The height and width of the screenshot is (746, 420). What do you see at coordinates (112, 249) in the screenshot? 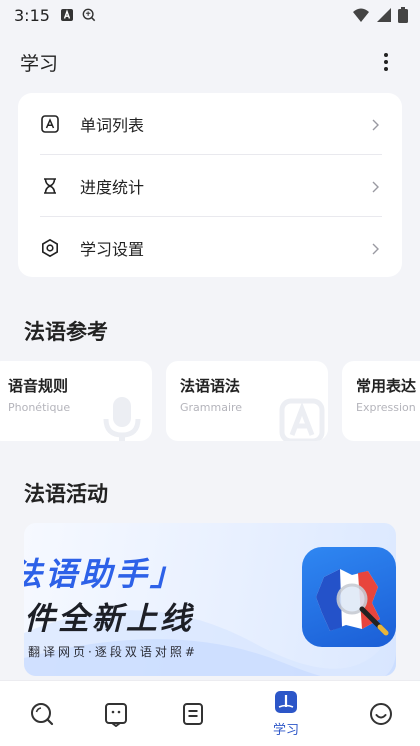
I see `menu-item-label: 学习设置` at bounding box center [112, 249].